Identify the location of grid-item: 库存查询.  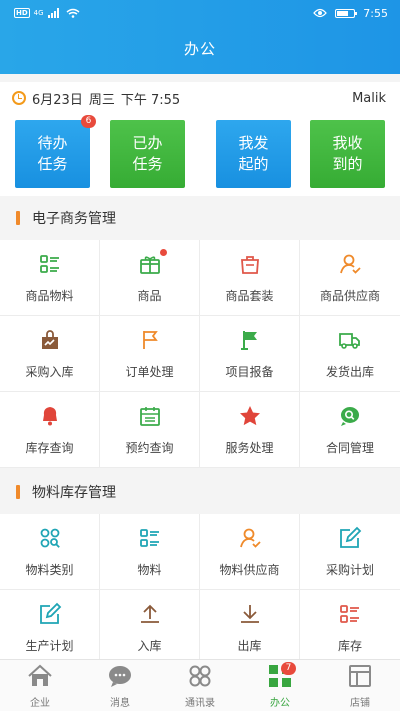
(50, 430).